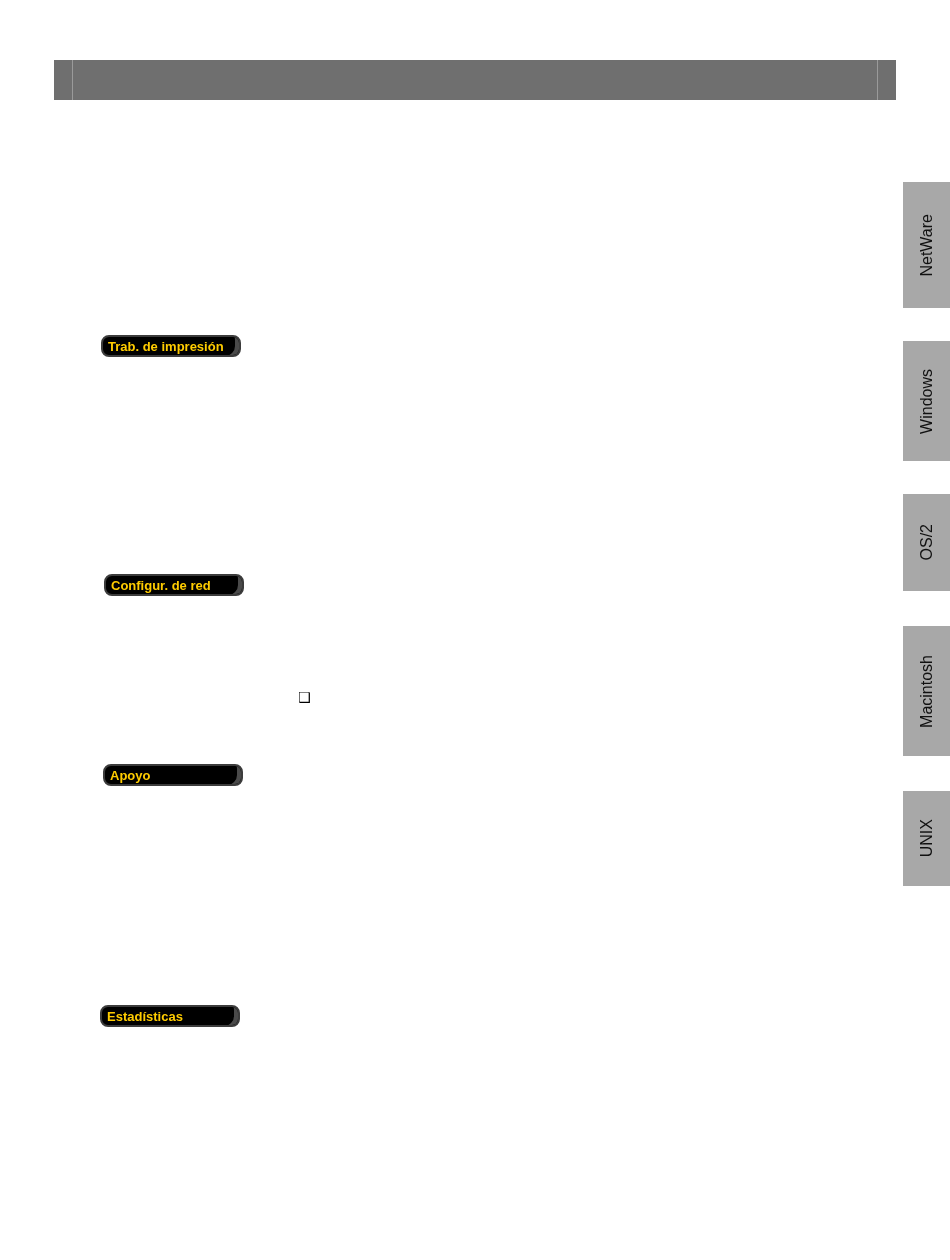 This screenshot has width=950, height=1260. What do you see at coordinates (170, 1016) in the screenshot?
I see `section-button: Estadísticas` at bounding box center [170, 1016].